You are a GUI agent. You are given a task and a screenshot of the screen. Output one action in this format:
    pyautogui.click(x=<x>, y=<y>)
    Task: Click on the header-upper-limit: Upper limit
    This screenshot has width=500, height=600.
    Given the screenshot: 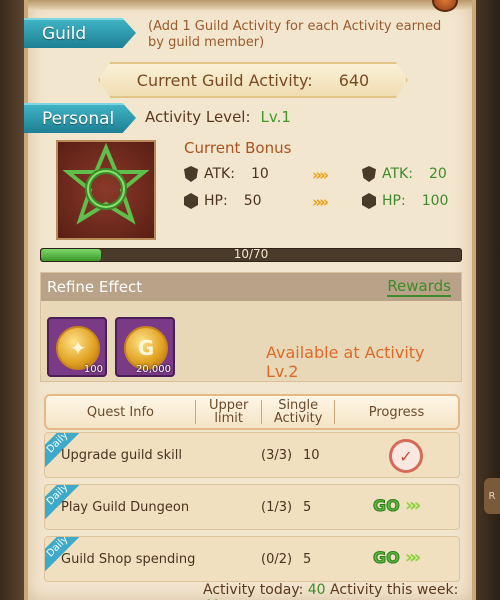 What is the action you would take?
    pyautogui.click(x=228, y=412)
    